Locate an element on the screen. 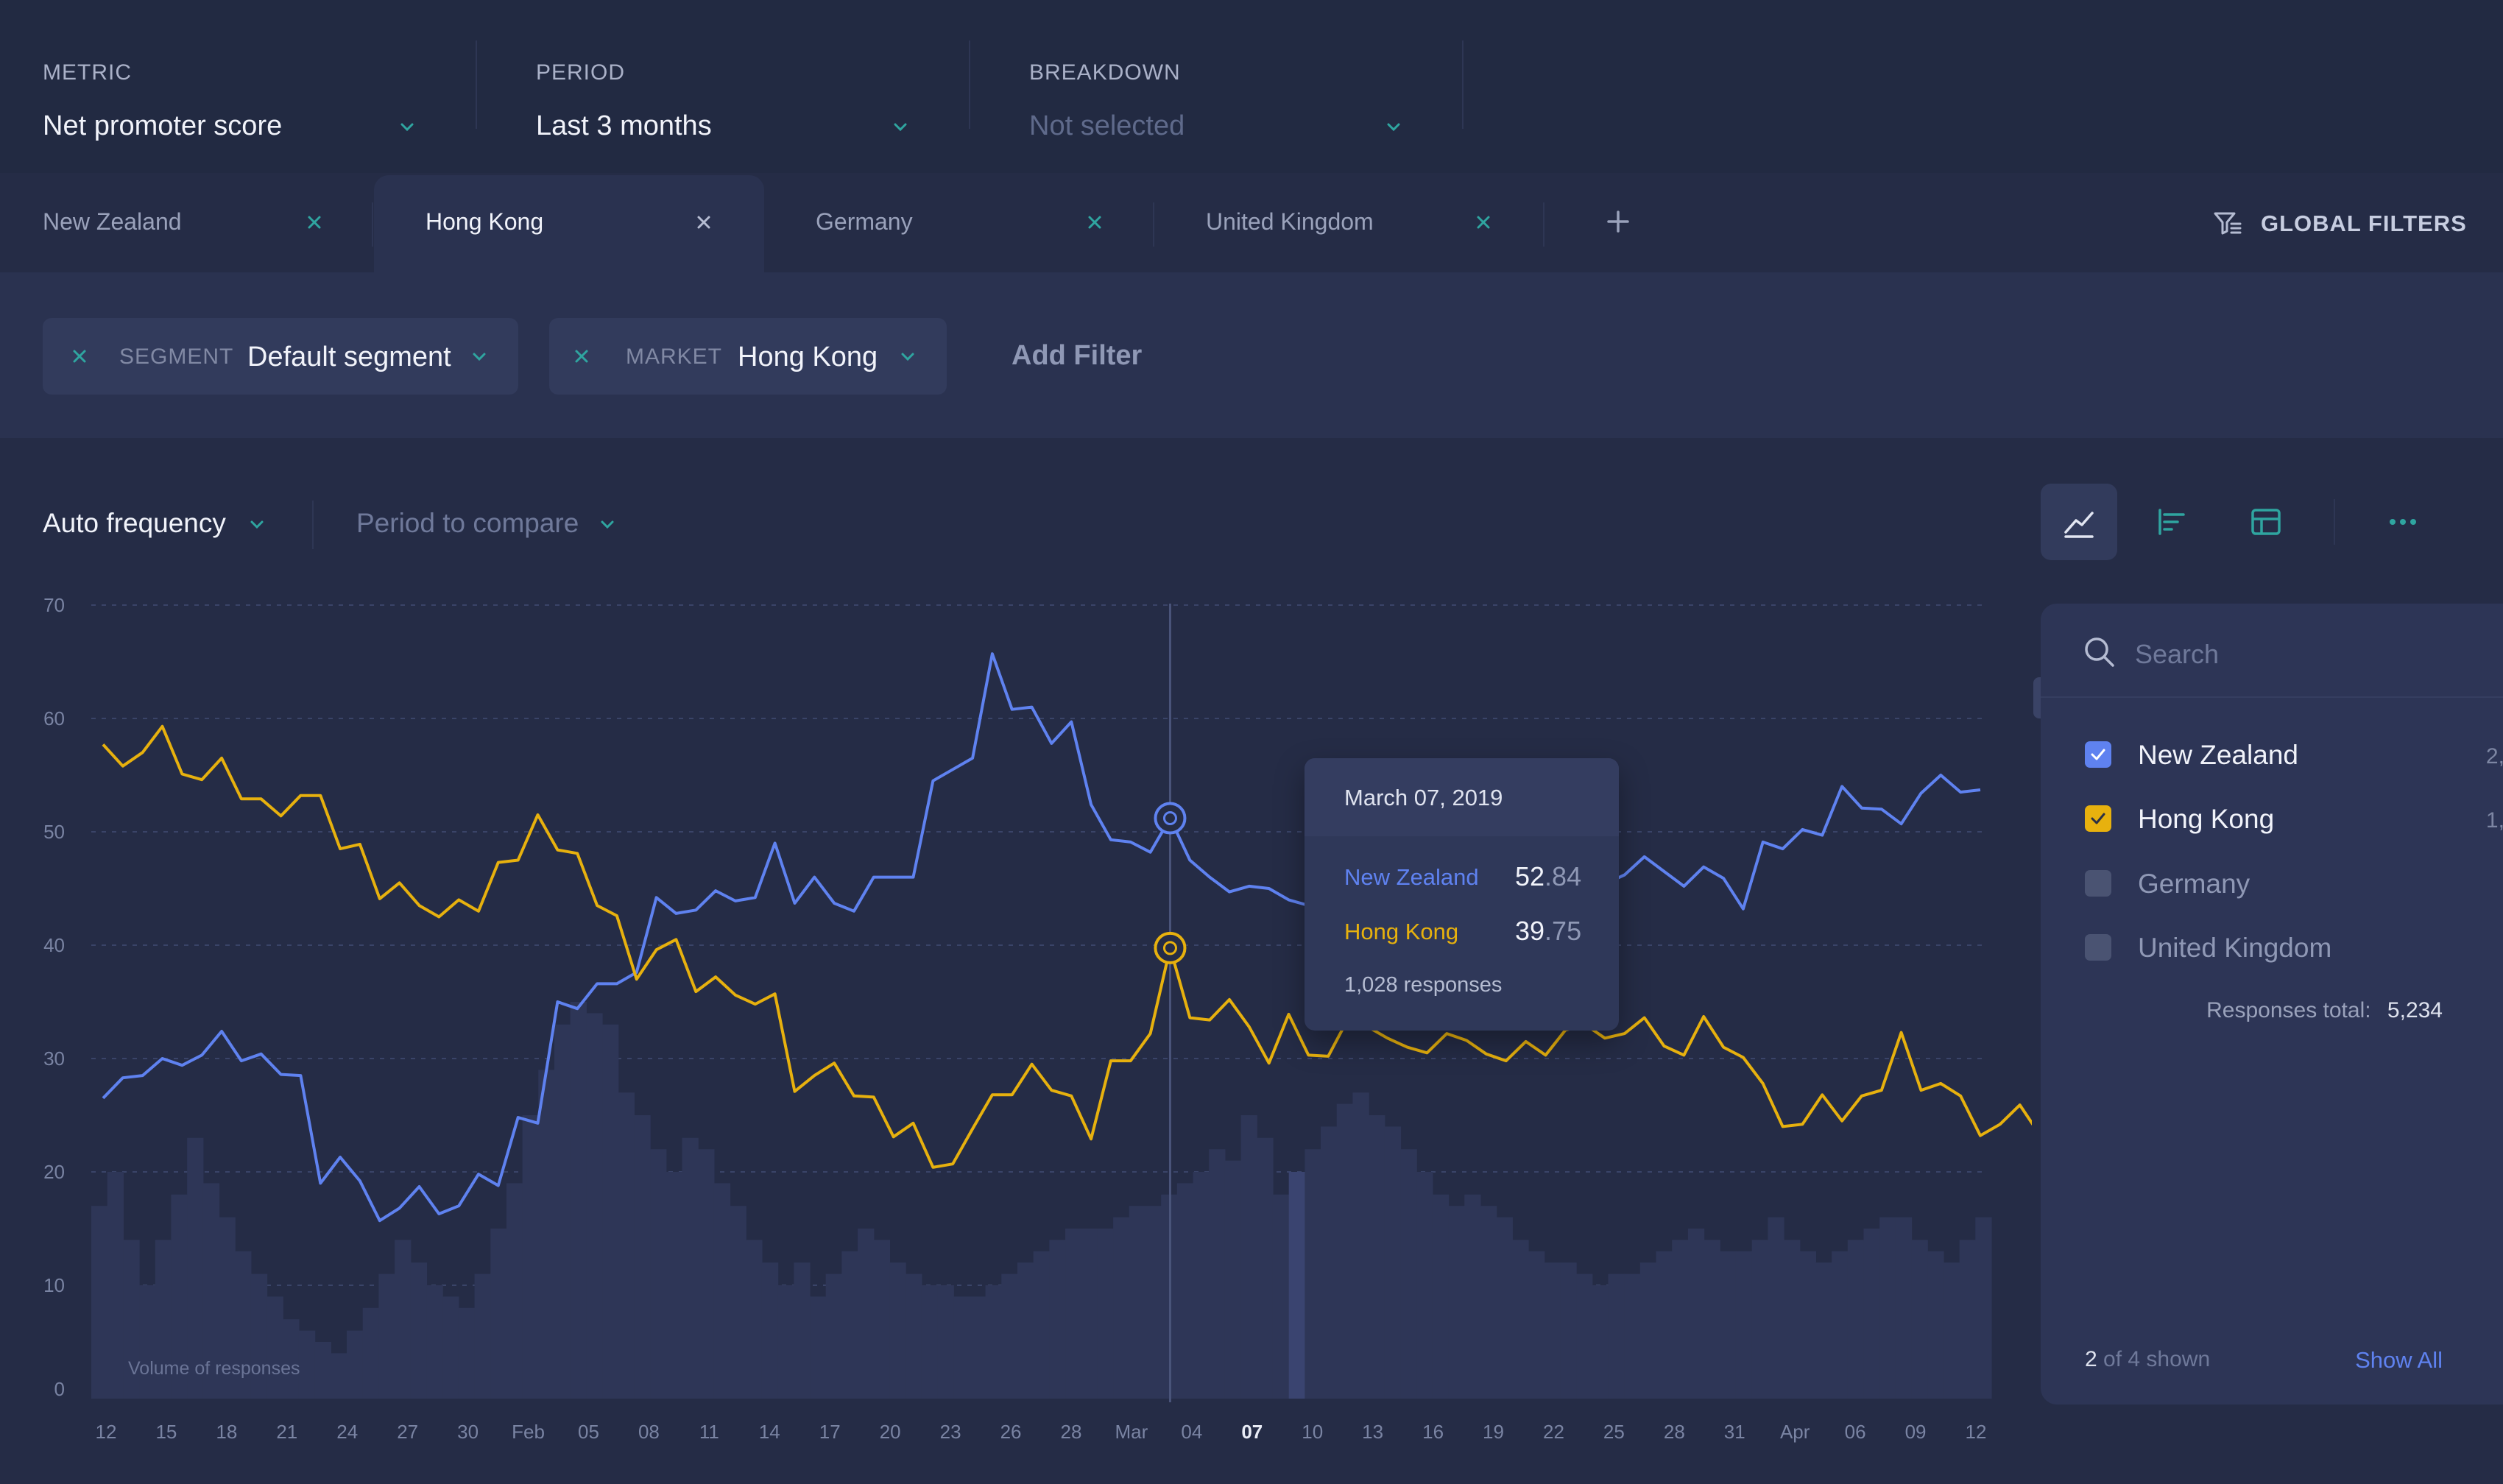 This screenshot has width=2503, height=1484. period-value: Last 3 months is located at coordinates (624, 125).